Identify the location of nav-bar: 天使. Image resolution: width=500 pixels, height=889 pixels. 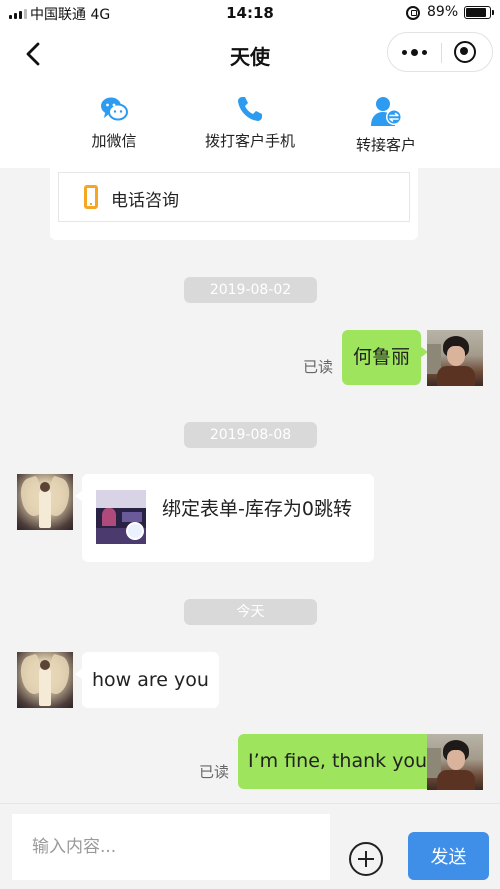
(250, 54).